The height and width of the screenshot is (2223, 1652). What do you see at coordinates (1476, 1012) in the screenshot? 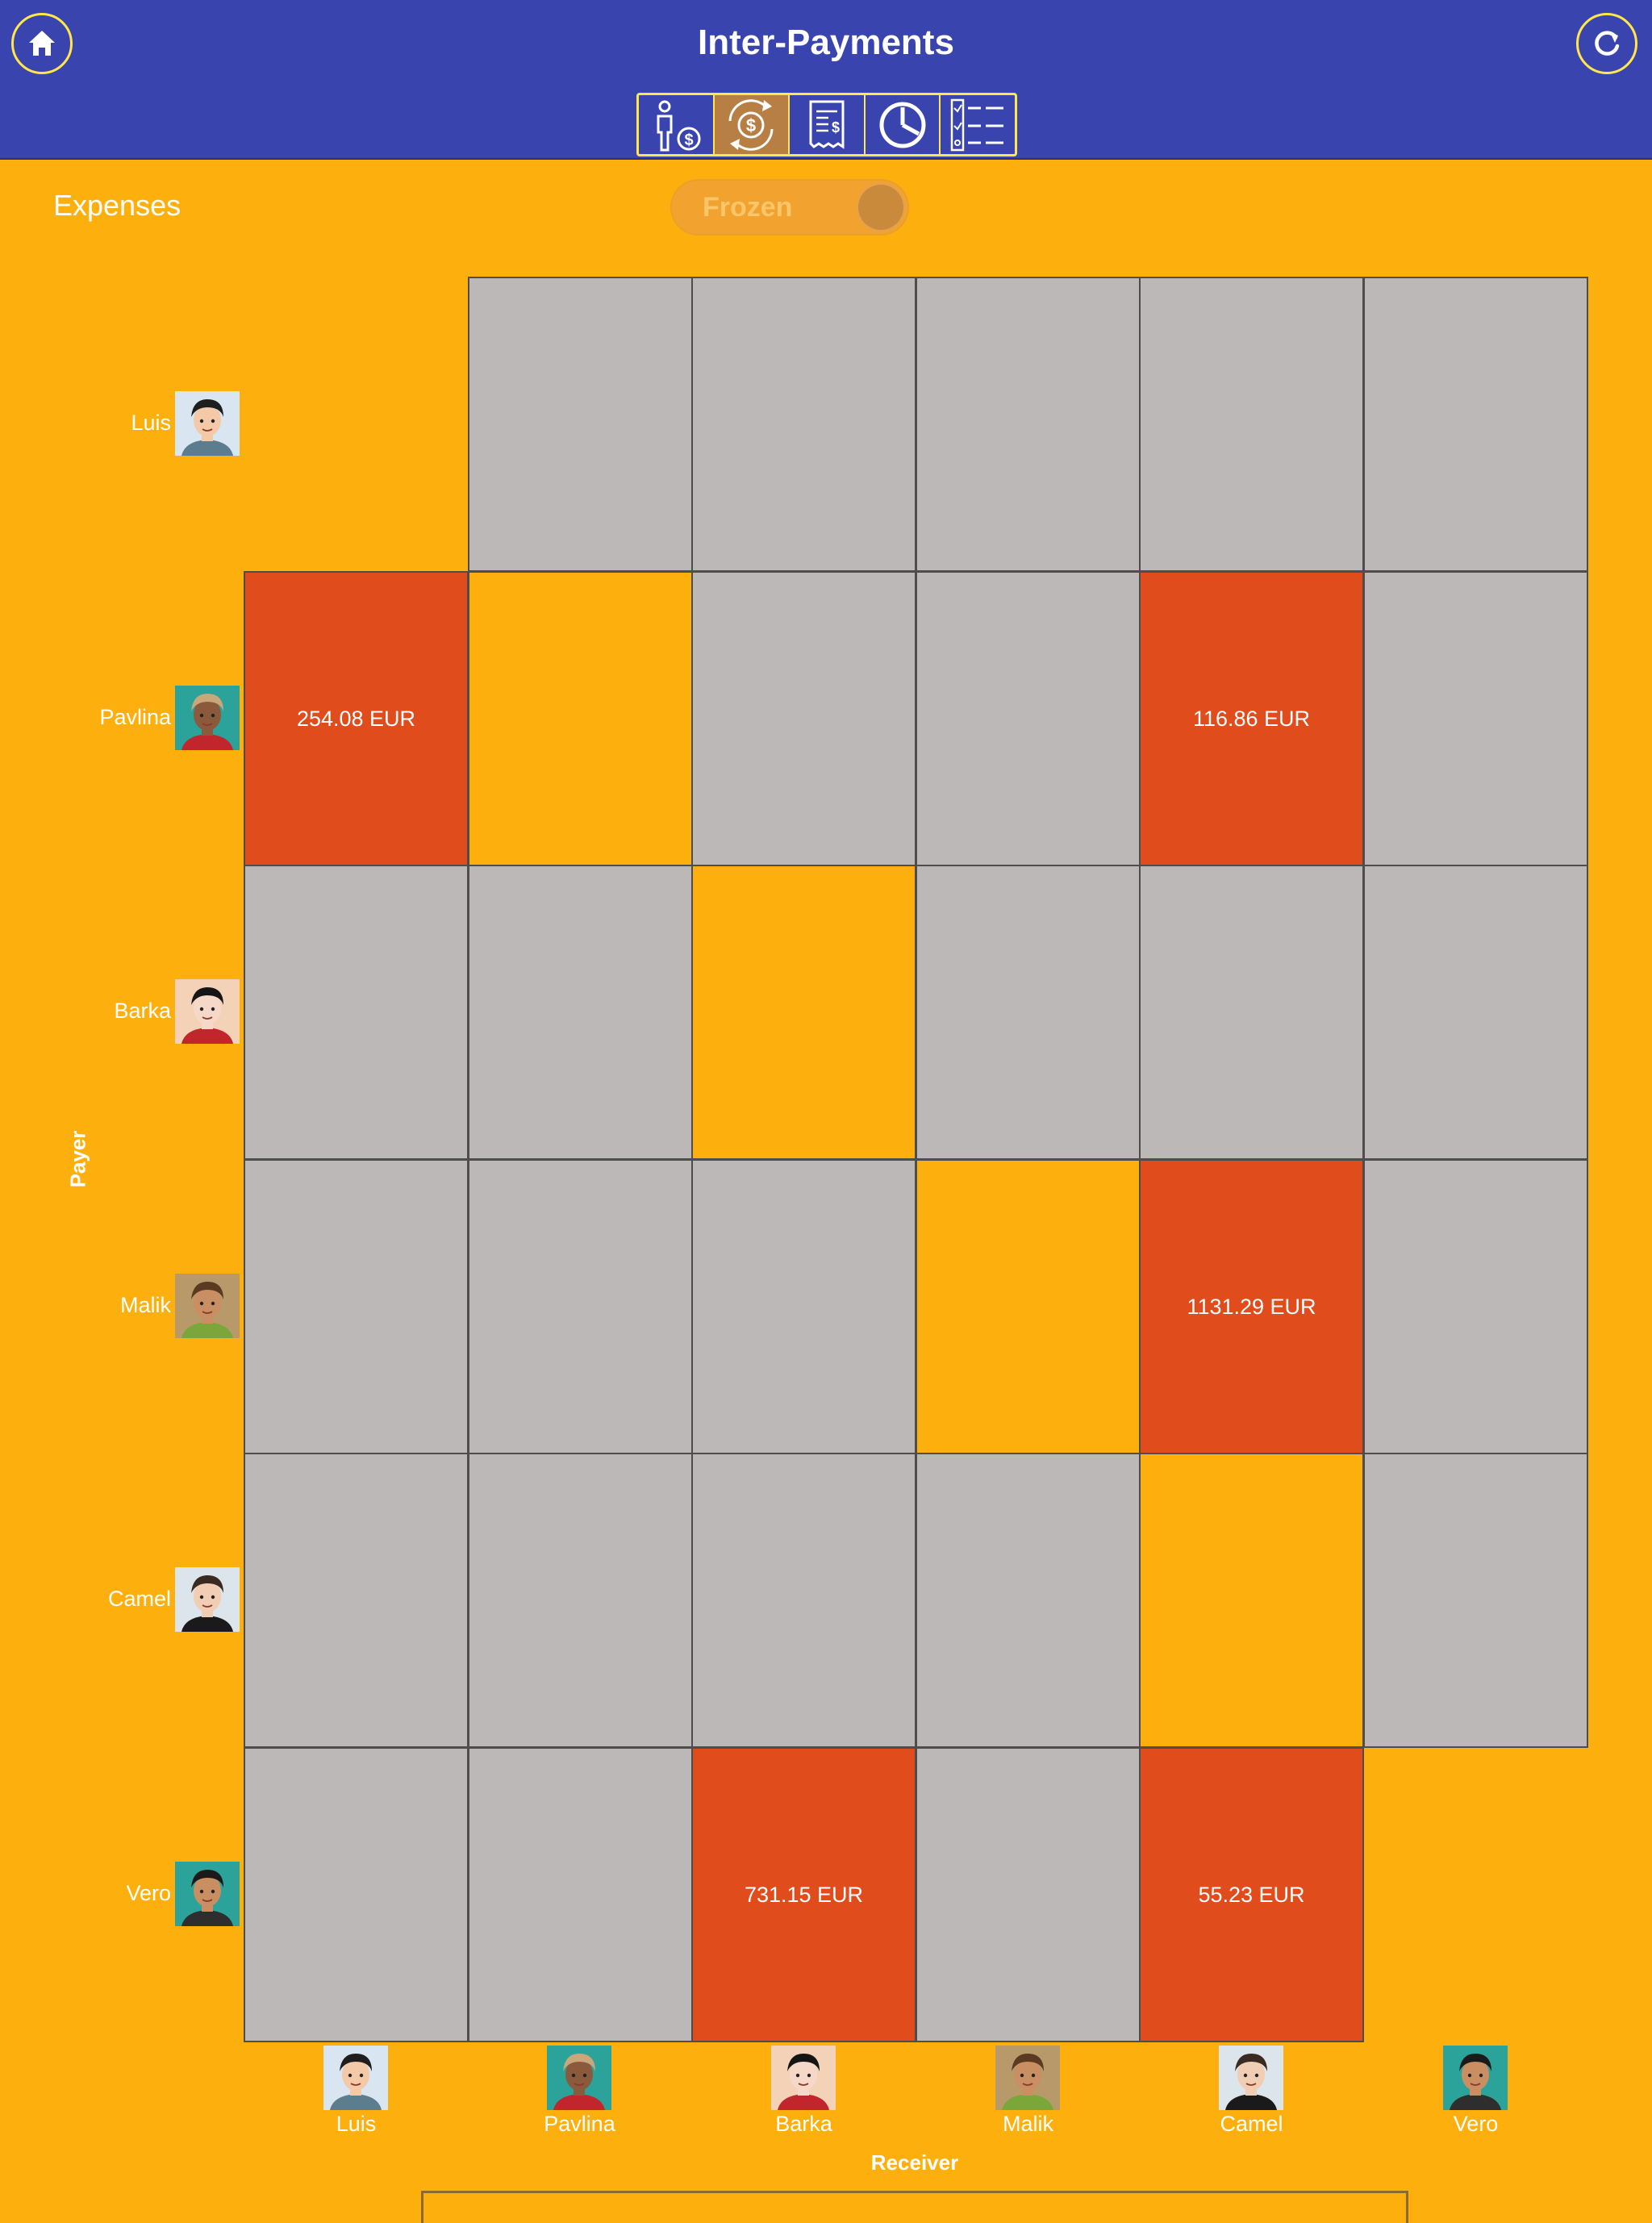
I see `matrix-cell-barka-to-vero` at bounding box center [1476, 1012].